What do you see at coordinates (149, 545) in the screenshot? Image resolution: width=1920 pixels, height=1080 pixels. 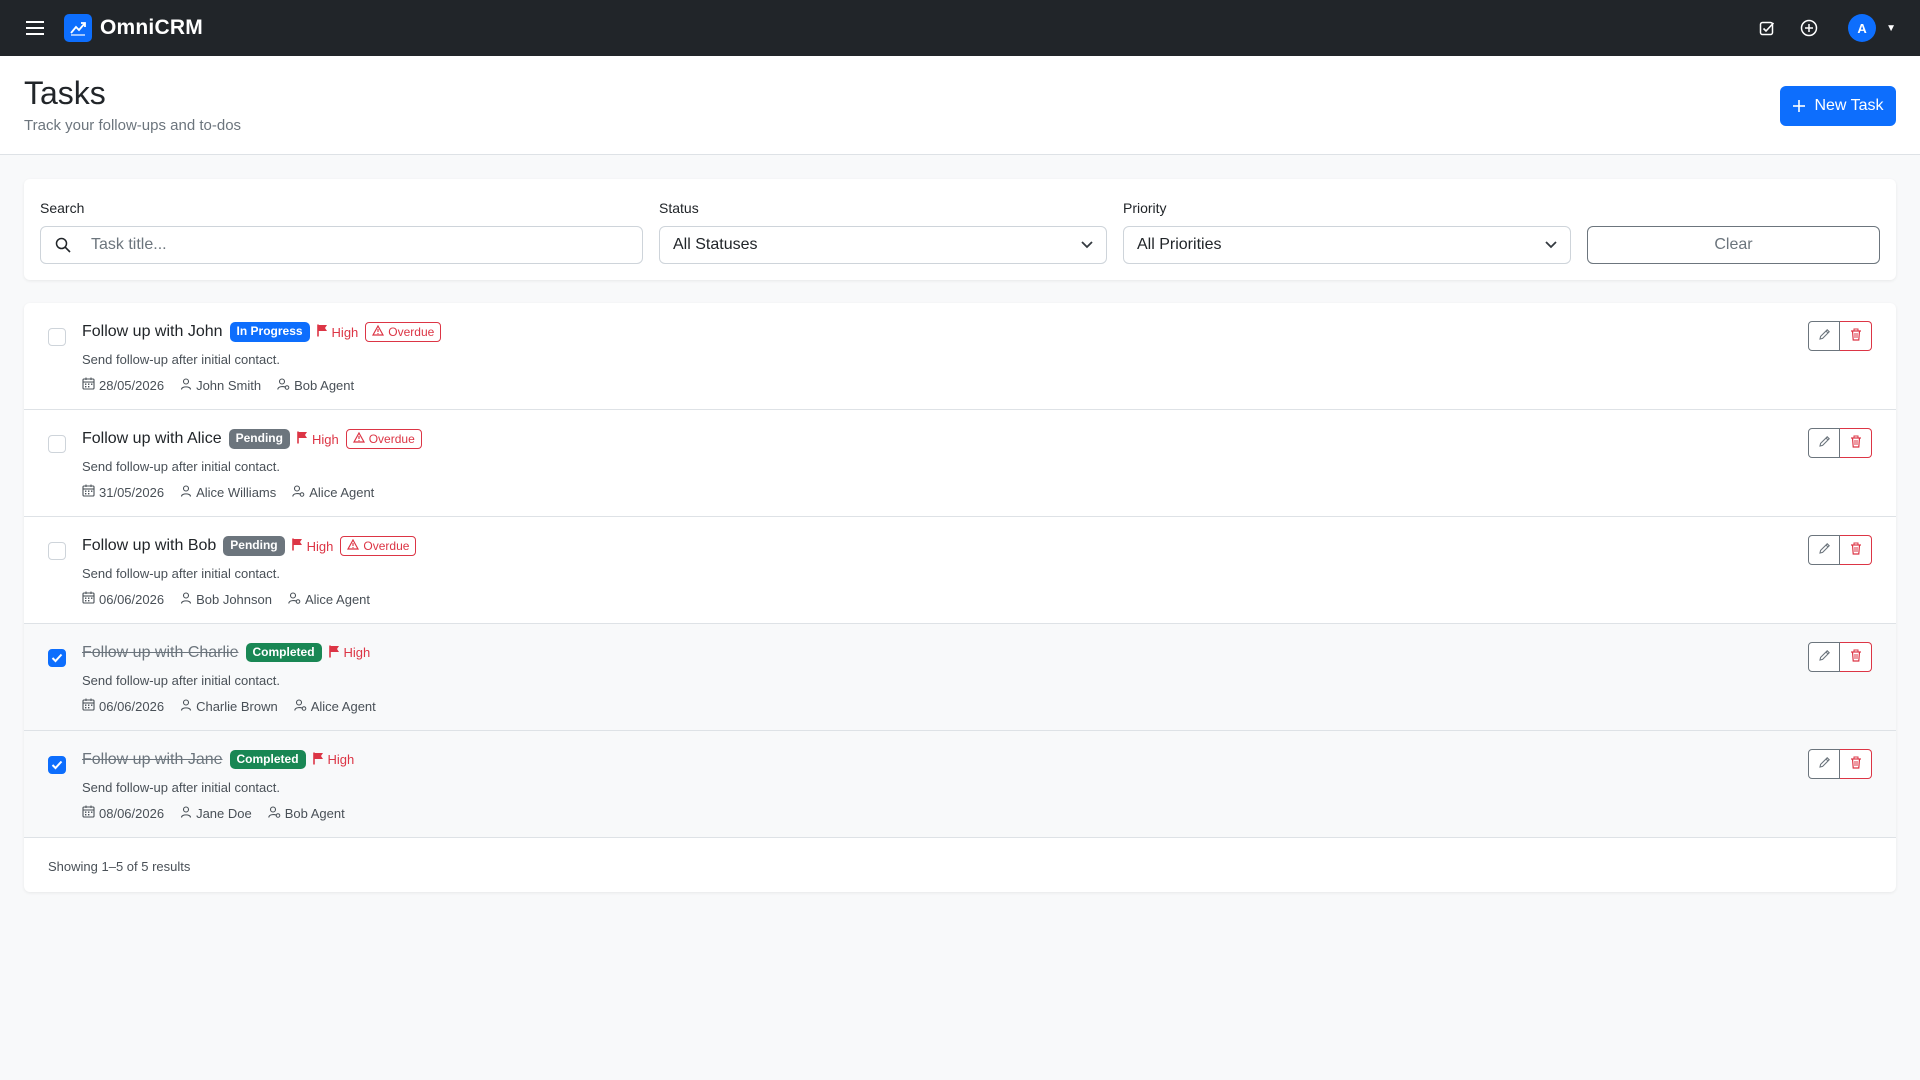 I see `task-title: Follow up with Bob` at bounding box center [149, 545].